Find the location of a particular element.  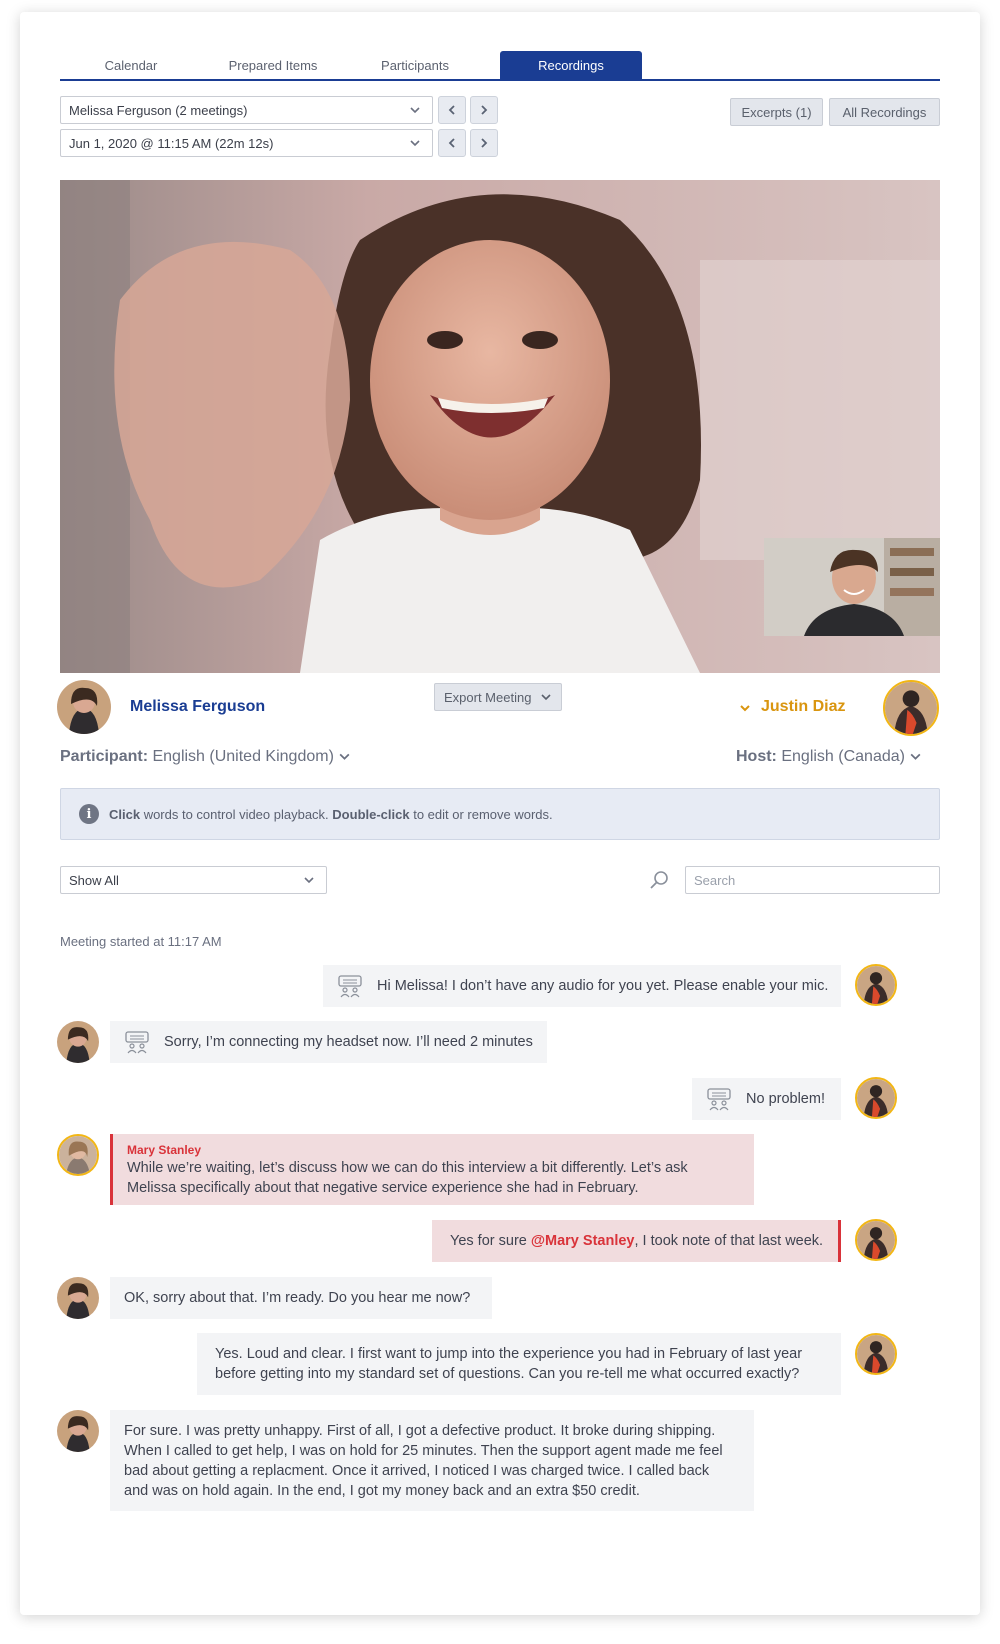

search-icon is located at coordinates (659, 880).